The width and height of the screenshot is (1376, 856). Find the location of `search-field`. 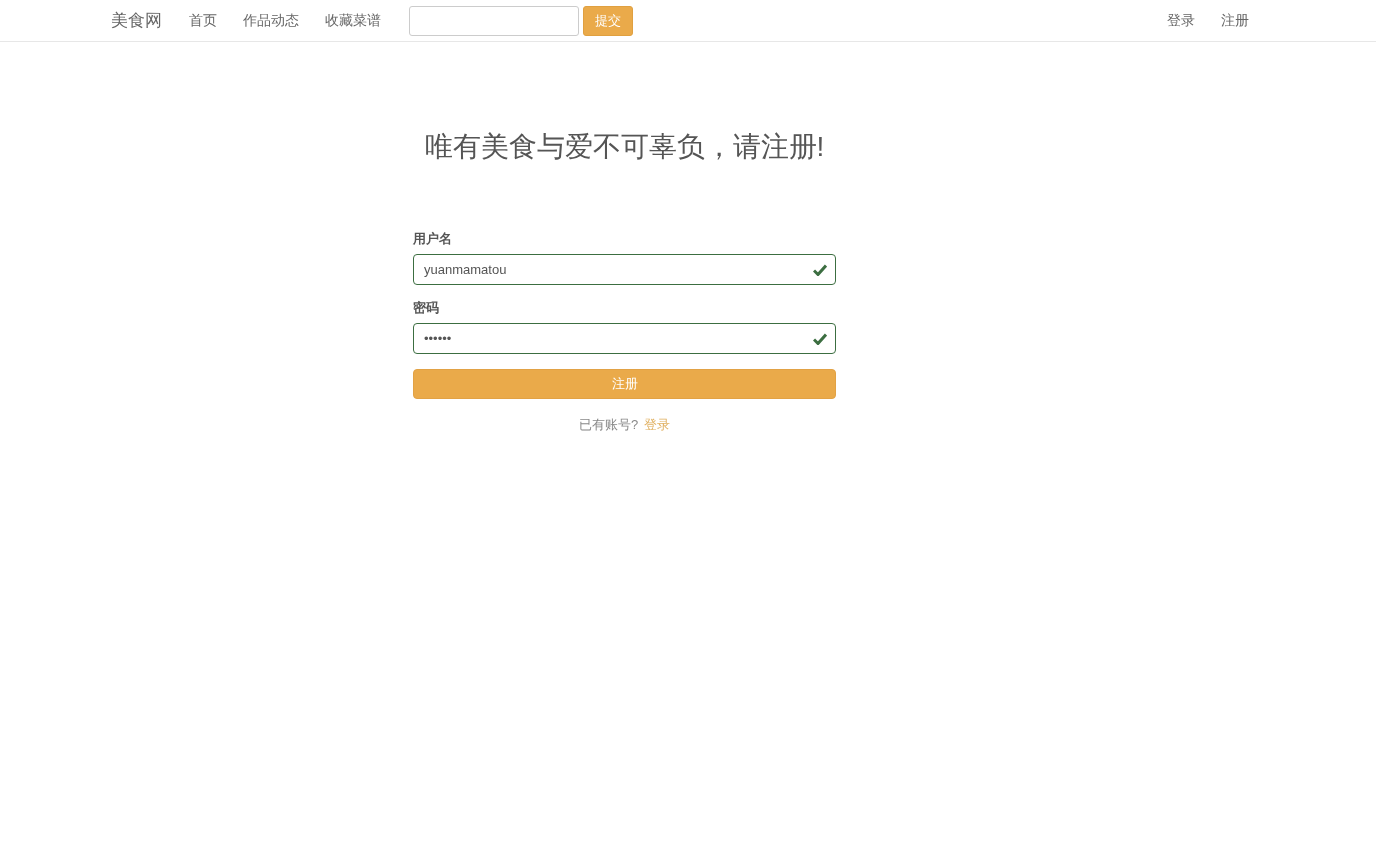

search-field is located at coordinates (494, 20).